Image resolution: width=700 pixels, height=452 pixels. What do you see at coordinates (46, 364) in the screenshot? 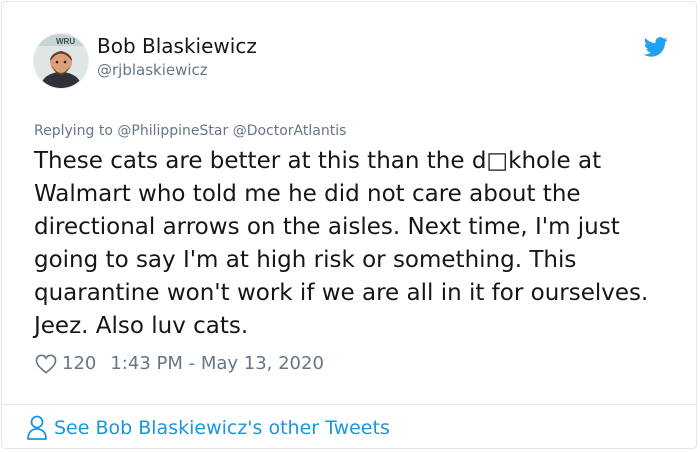
I see `heart-outline-icon` at bounding box center [46, 364].